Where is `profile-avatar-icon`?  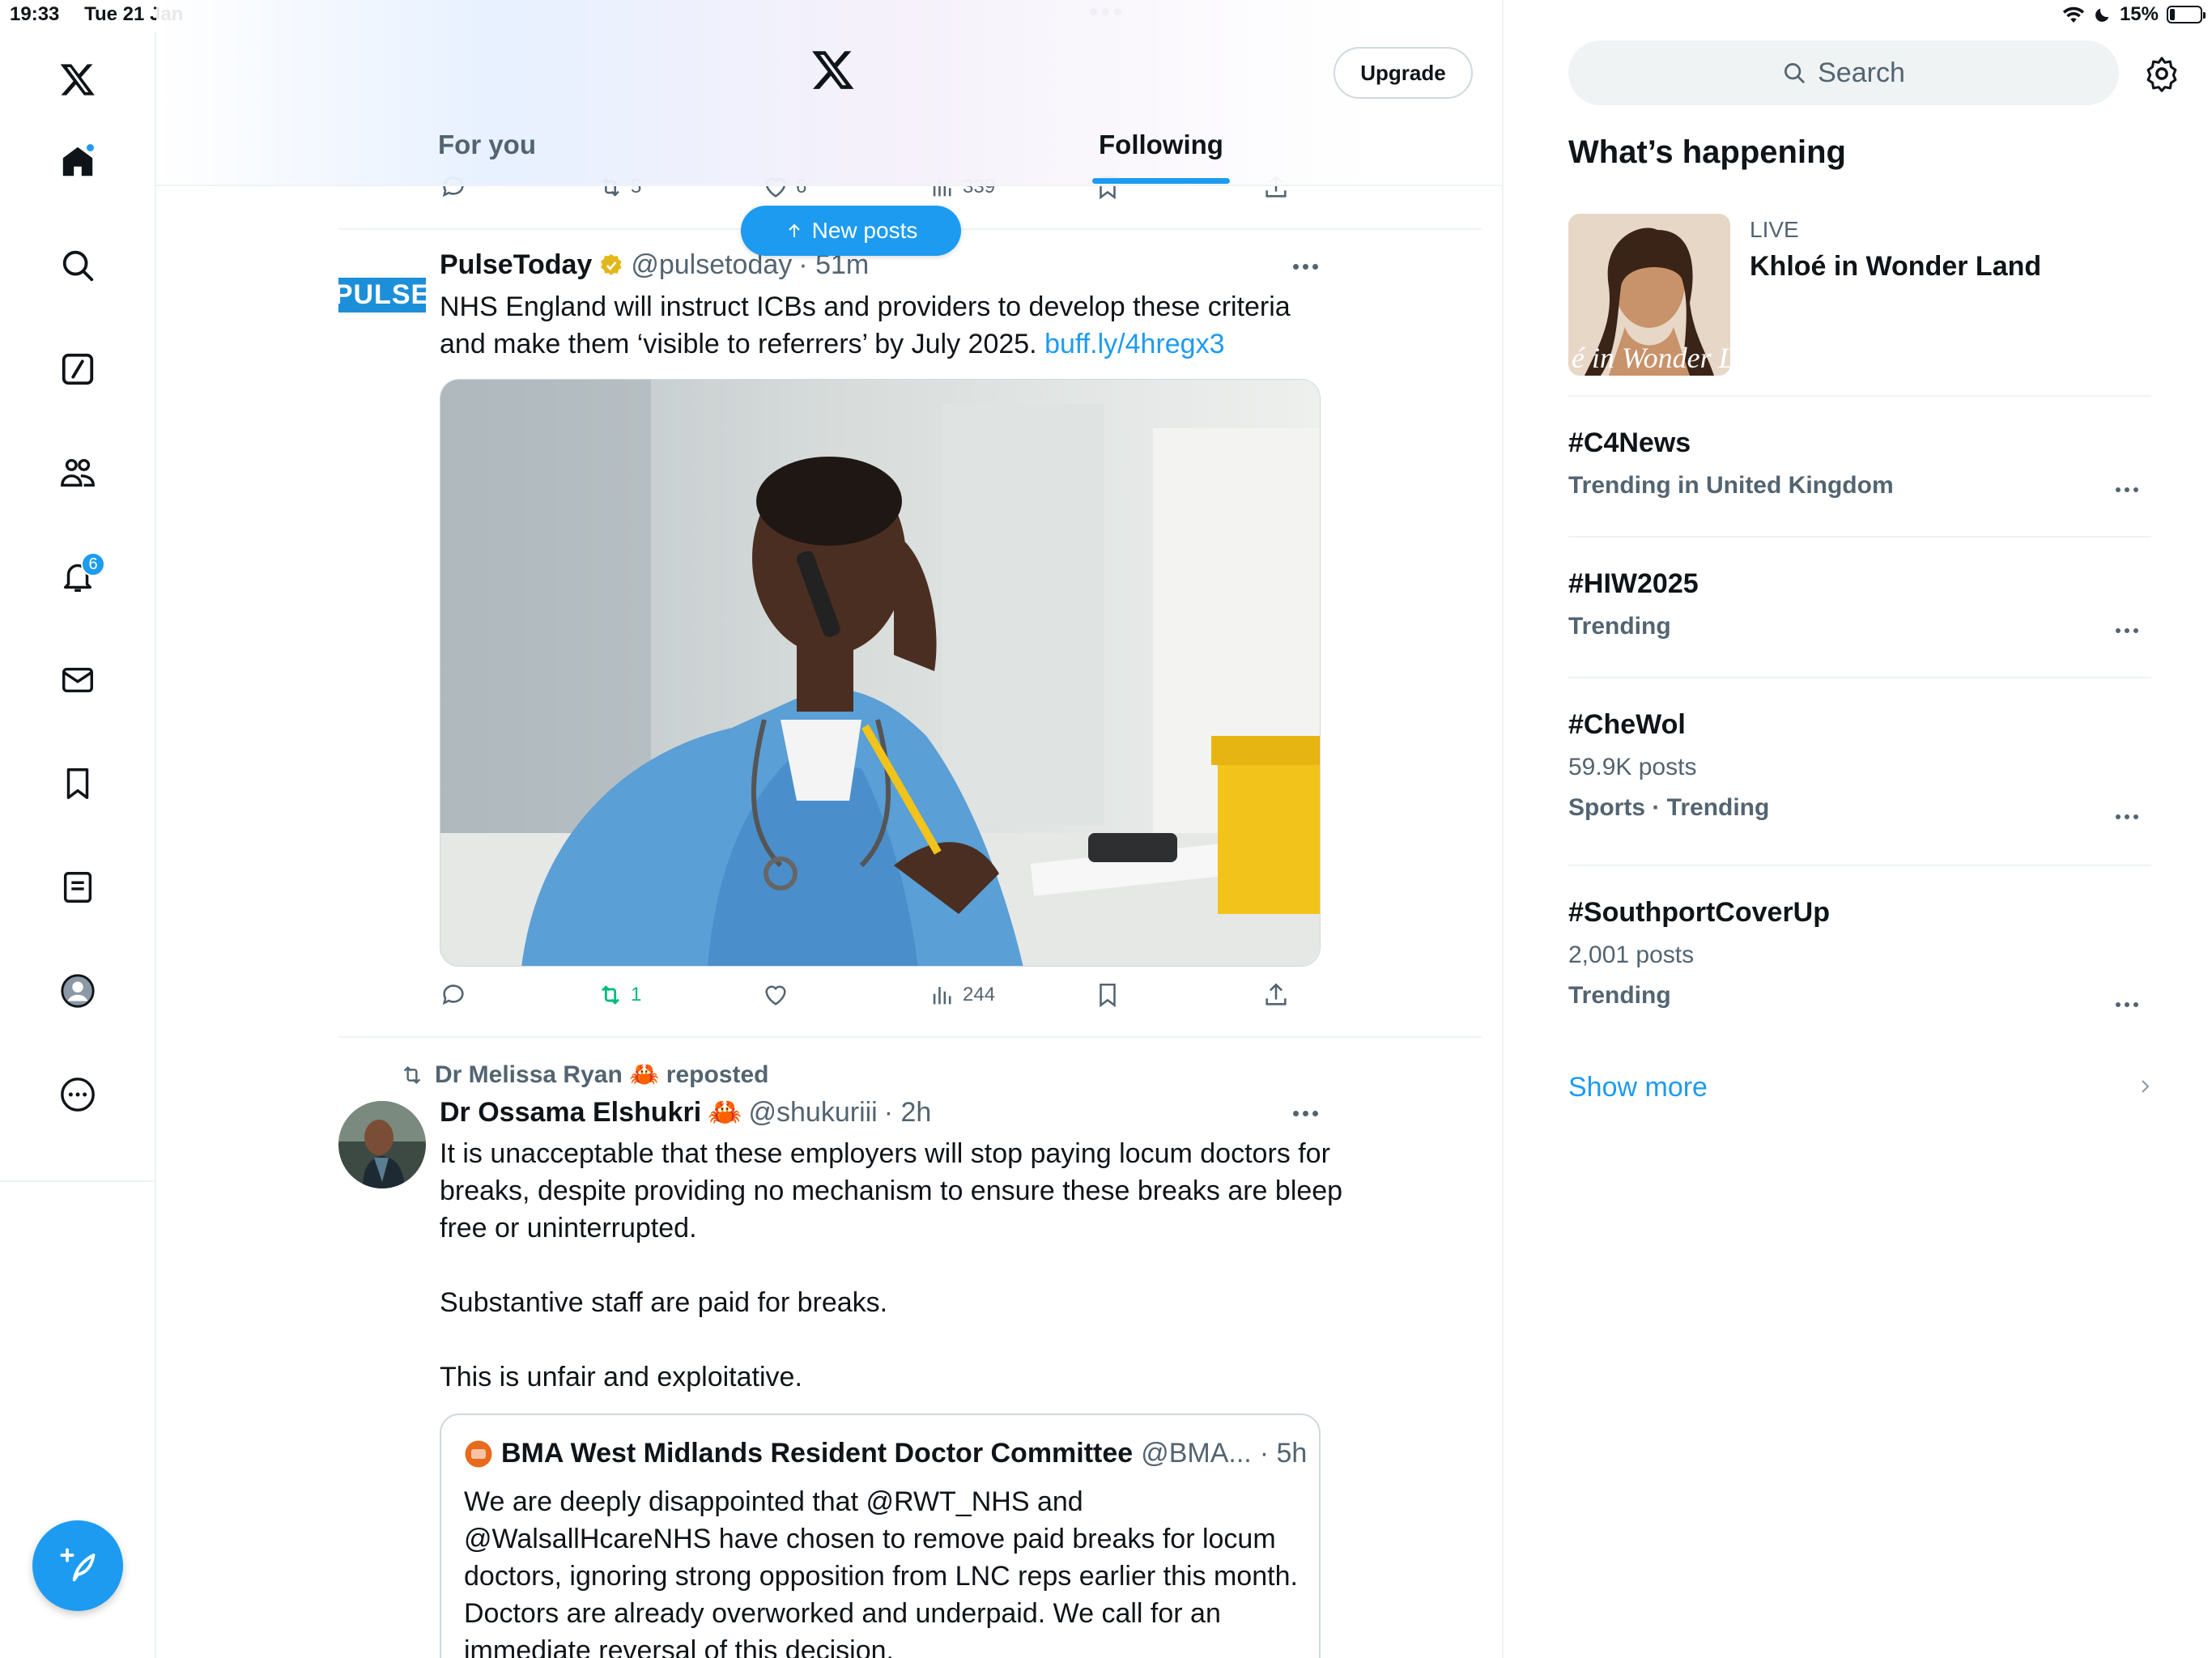
profile-avatar-icon is located at coordinates (78, 991).